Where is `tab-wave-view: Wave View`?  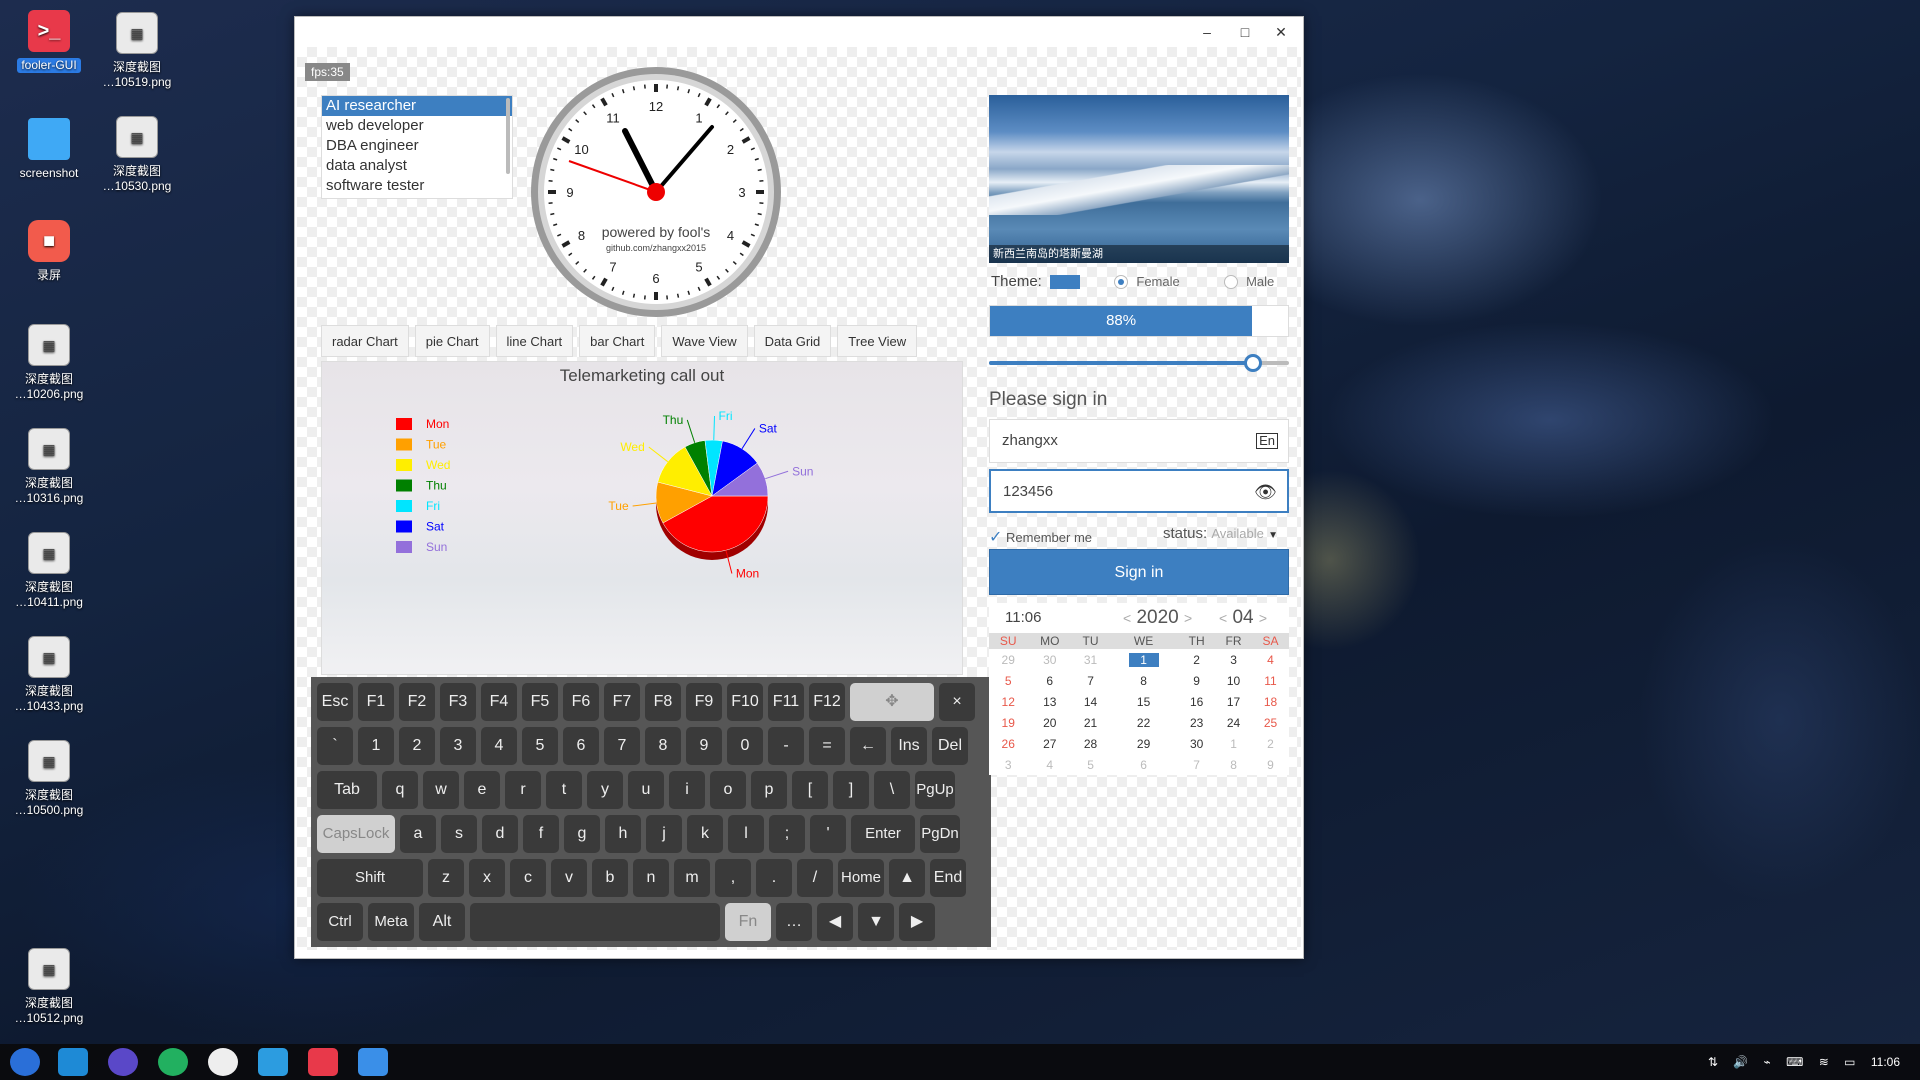
tab-wave-view: Wave View is located at coordinates (704, 341).